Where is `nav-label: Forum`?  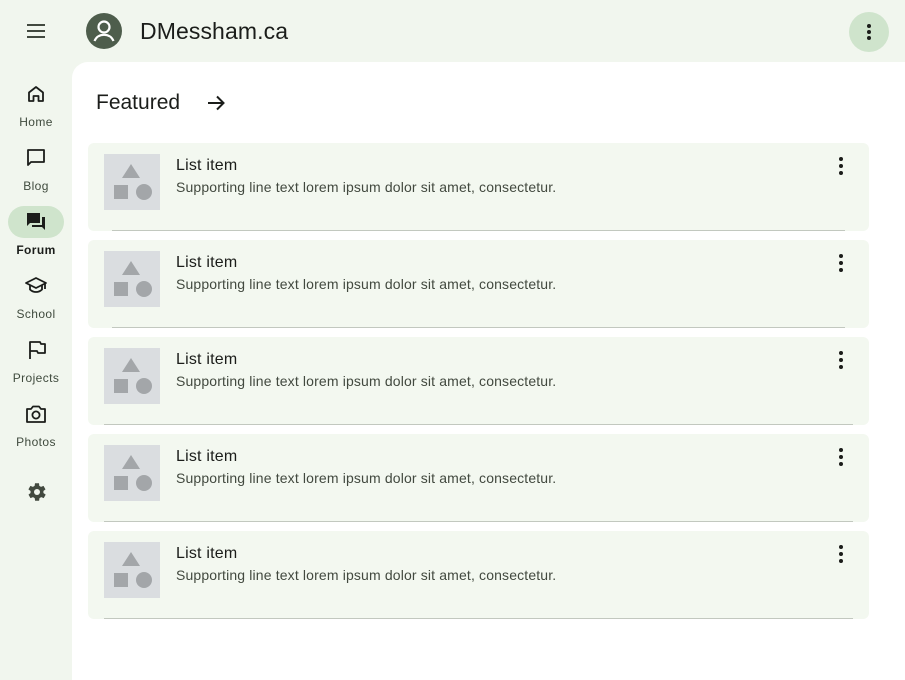
nav-label: Forum is located at coordinates (36, 250).